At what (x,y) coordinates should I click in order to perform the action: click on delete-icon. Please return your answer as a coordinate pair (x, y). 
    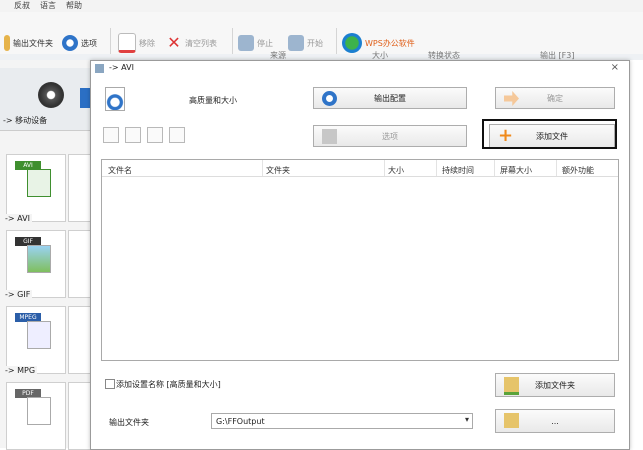
    Looking at the image, I should click on (133, 135).